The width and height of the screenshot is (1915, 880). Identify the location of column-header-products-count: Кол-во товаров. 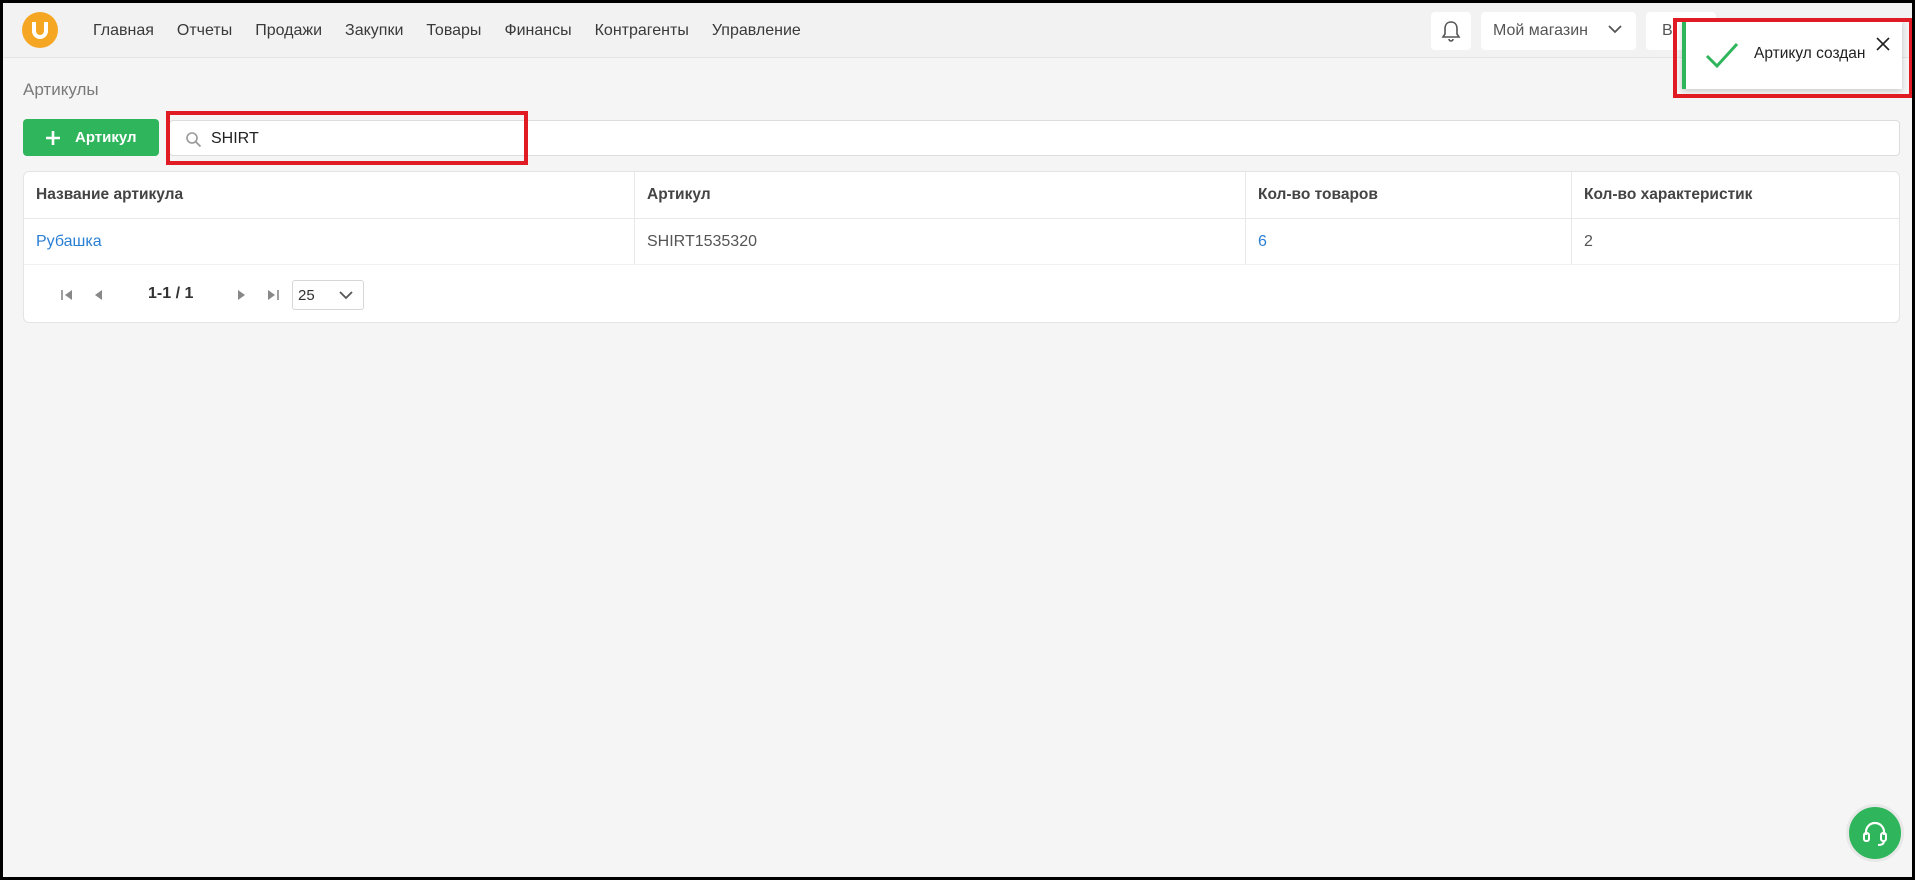
(1409, 195).